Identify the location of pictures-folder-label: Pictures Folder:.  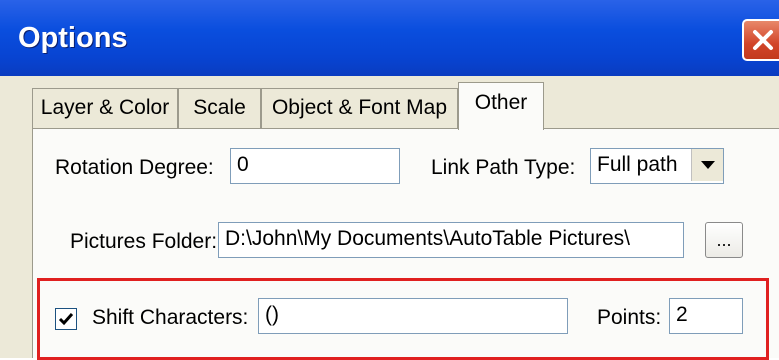
(144, 241).